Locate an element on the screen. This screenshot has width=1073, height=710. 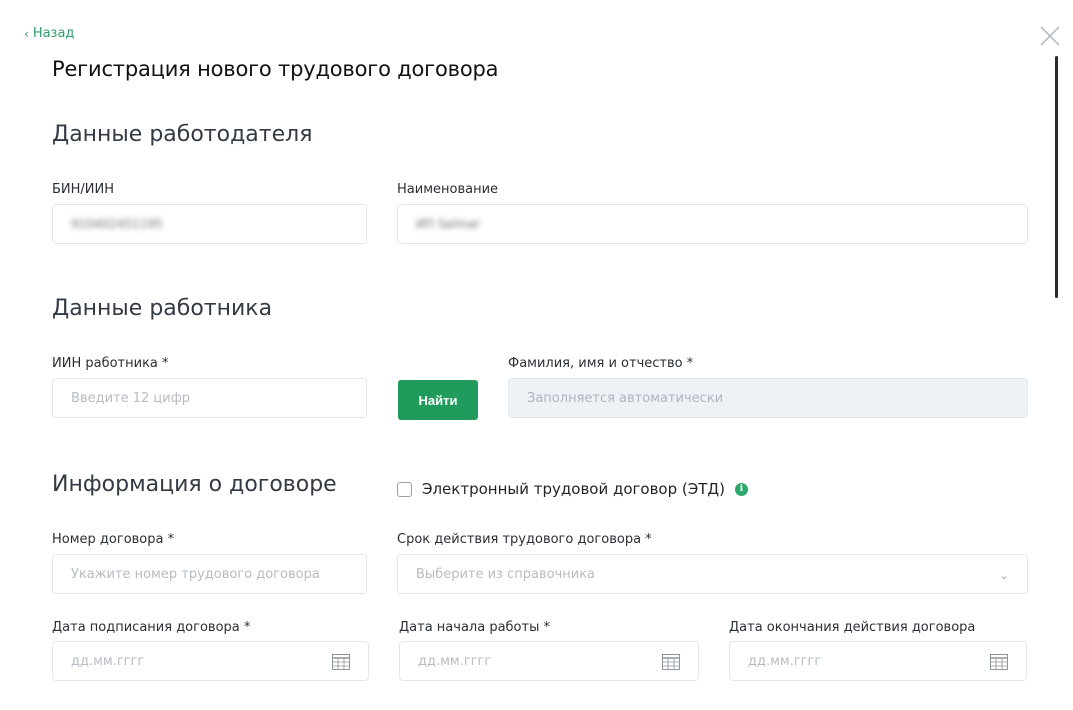
iin-placeholder: Введите 12 цифр is located at coordinates (131, 398).